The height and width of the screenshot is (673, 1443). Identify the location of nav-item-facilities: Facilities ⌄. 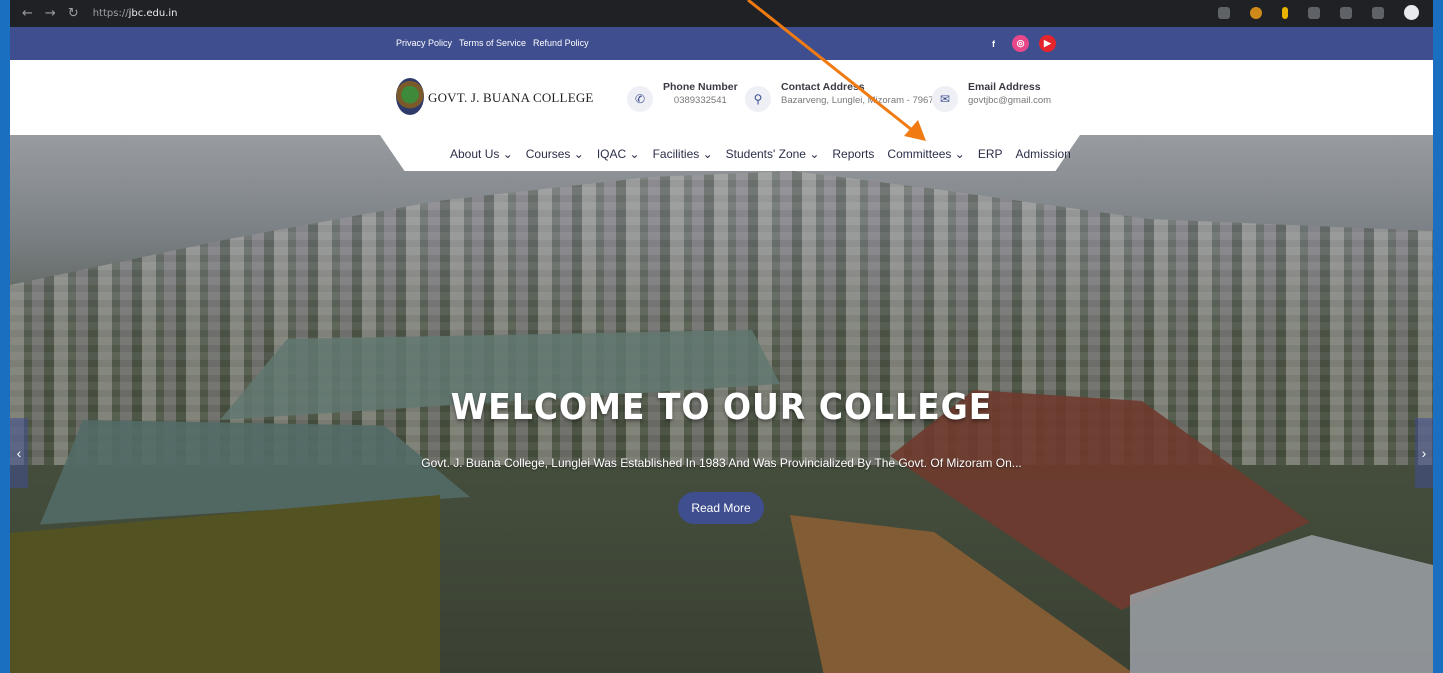
(683, 154).